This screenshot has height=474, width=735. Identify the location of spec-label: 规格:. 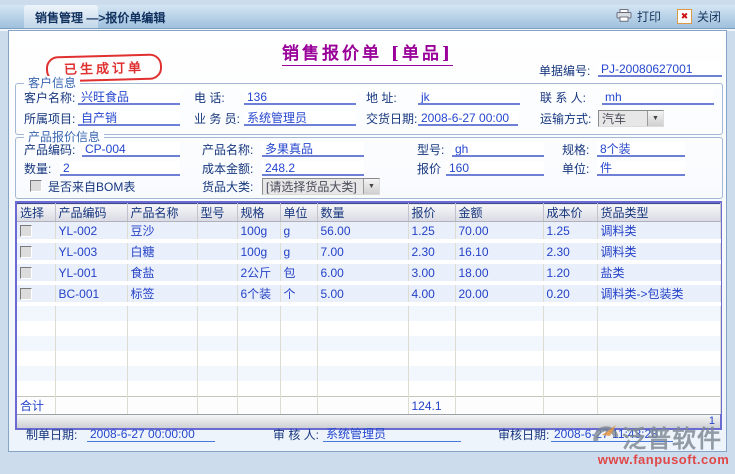
(576, 150).